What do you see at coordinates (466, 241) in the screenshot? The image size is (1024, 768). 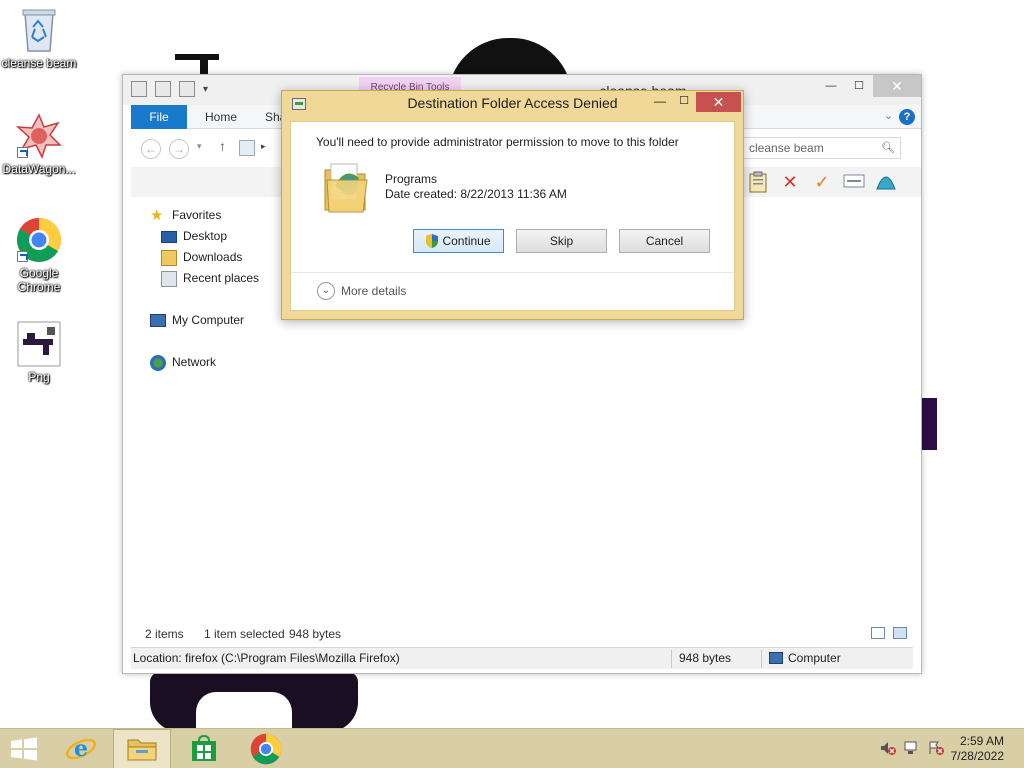 I see `continue-label: Continue` at bounding box center [466, 241].